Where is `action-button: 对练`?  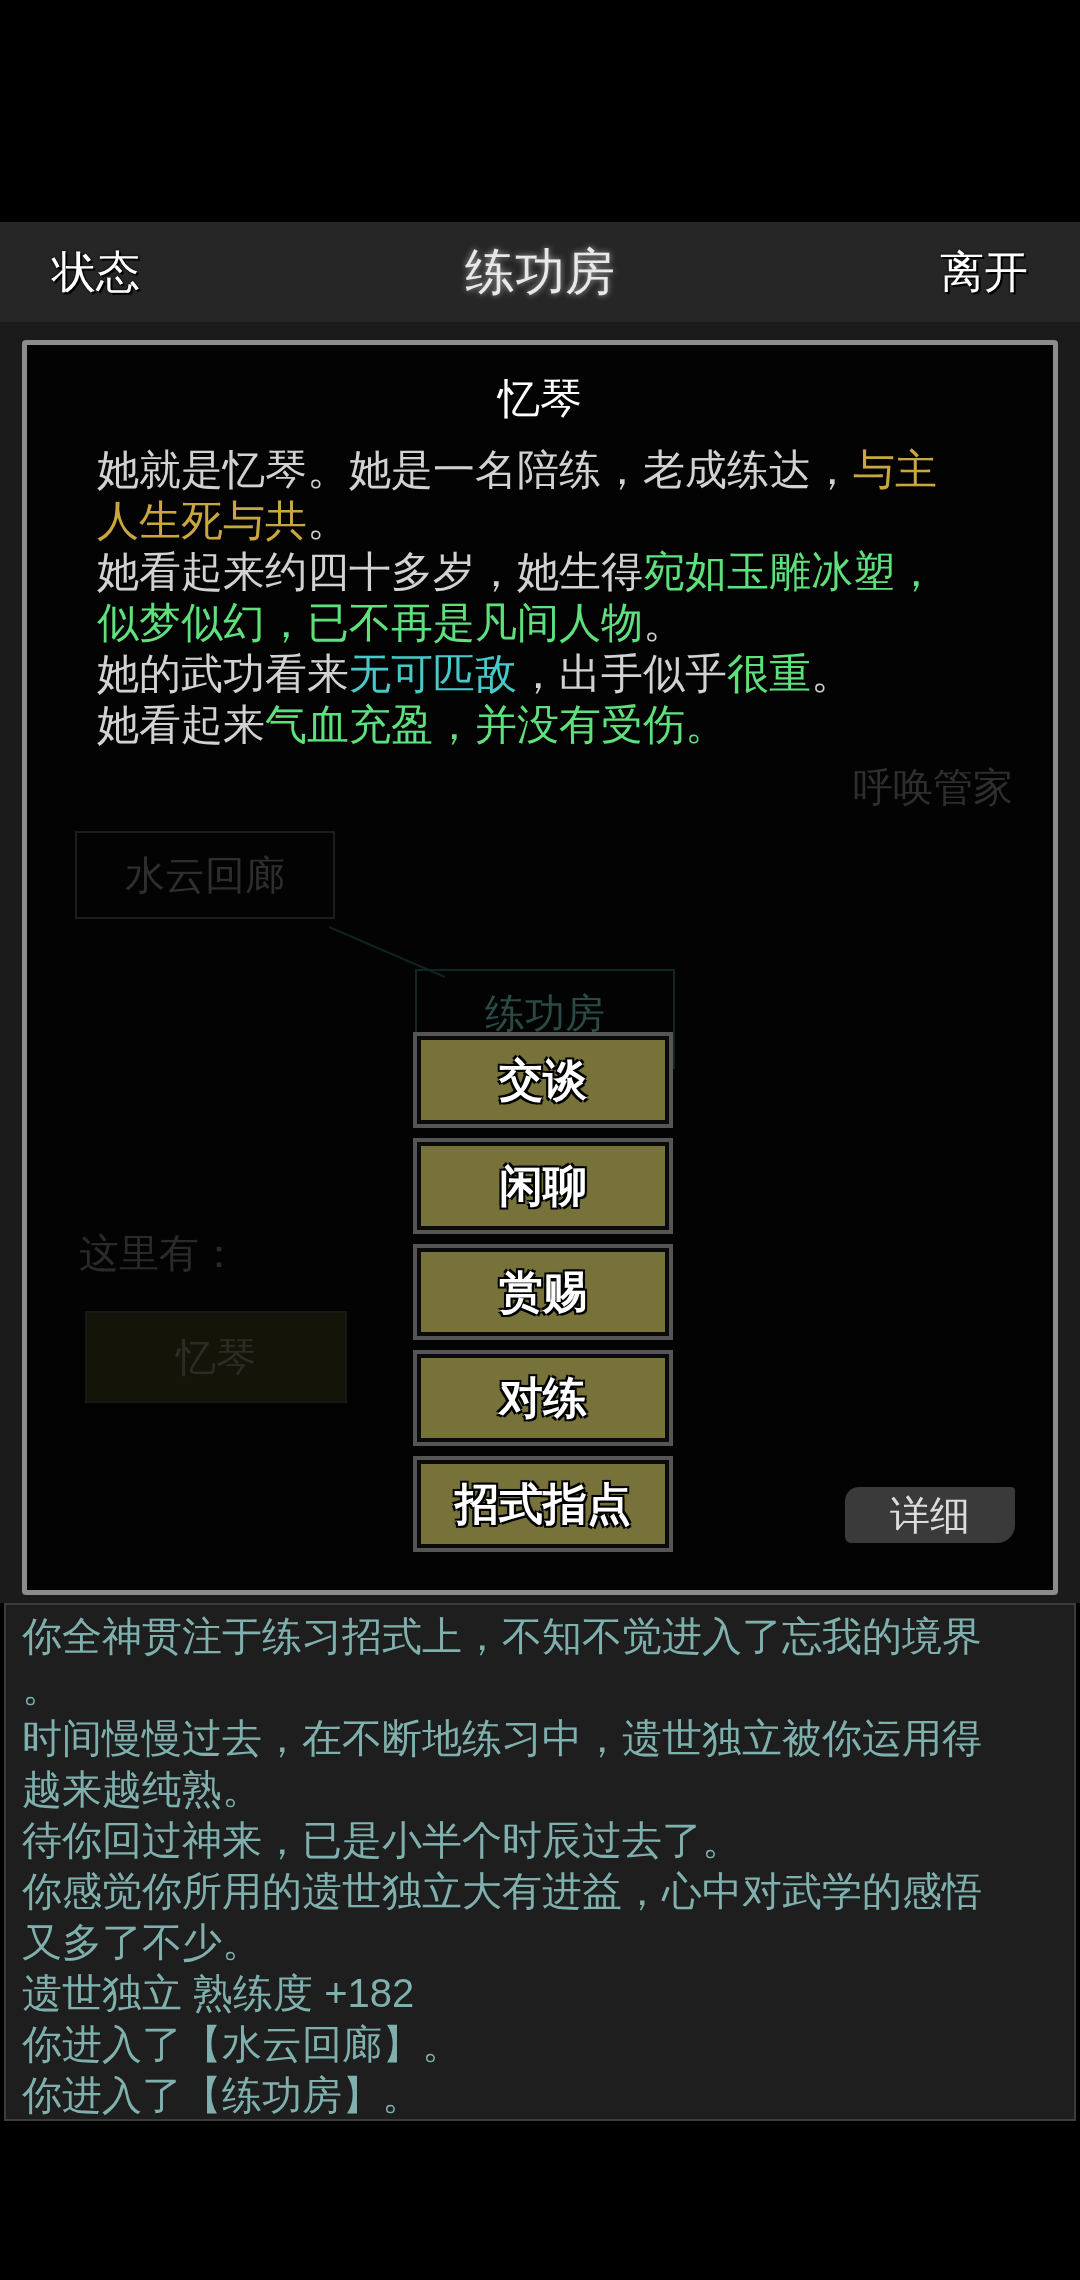
action-button: 对练 is located at coordinates (543, 1398).